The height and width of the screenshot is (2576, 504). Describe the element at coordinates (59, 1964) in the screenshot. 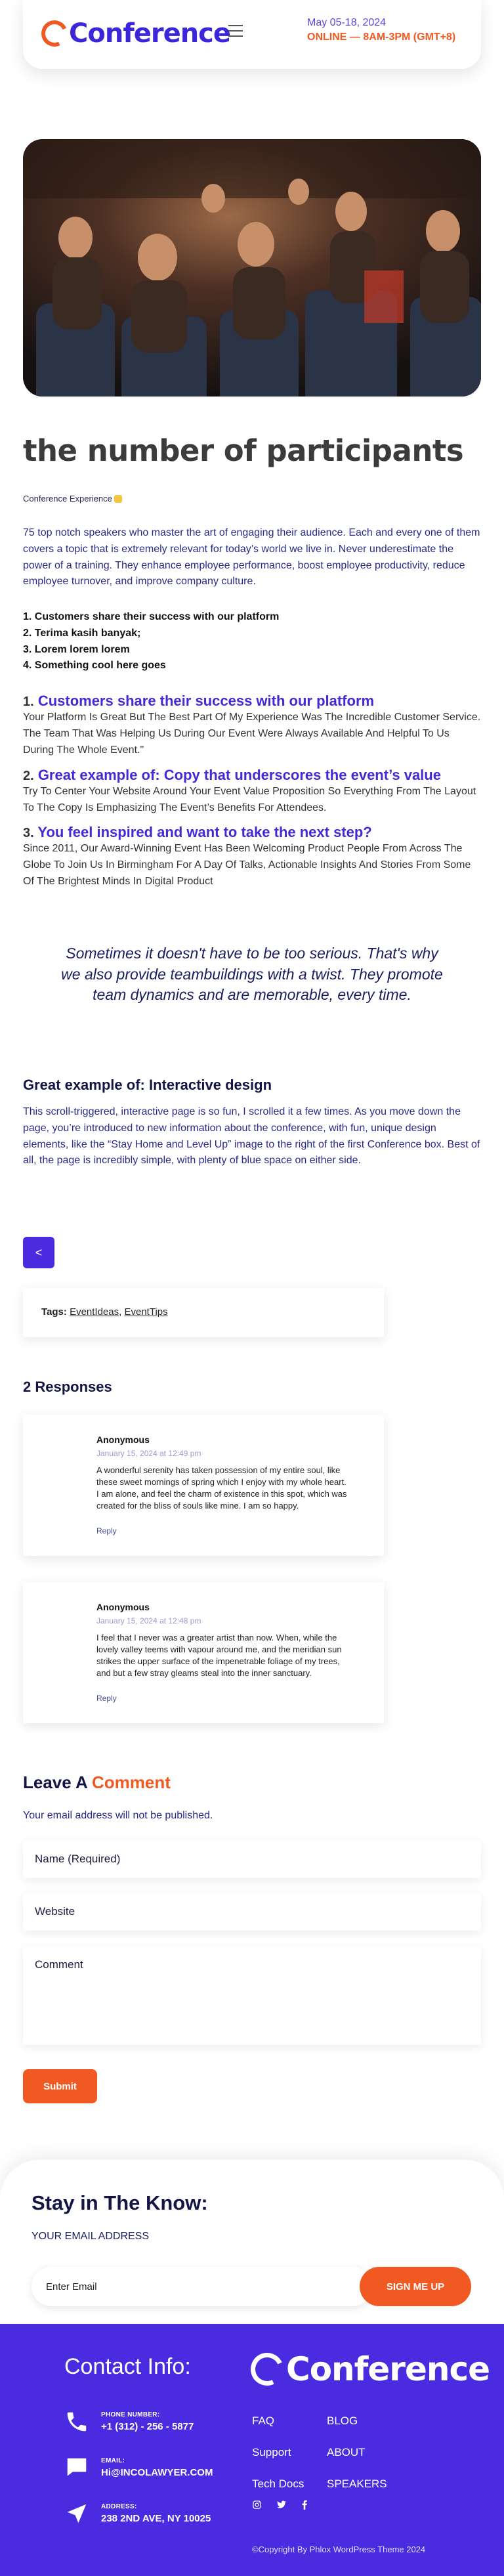

I see `comment-textarea-placeholder: Comment` at that location.